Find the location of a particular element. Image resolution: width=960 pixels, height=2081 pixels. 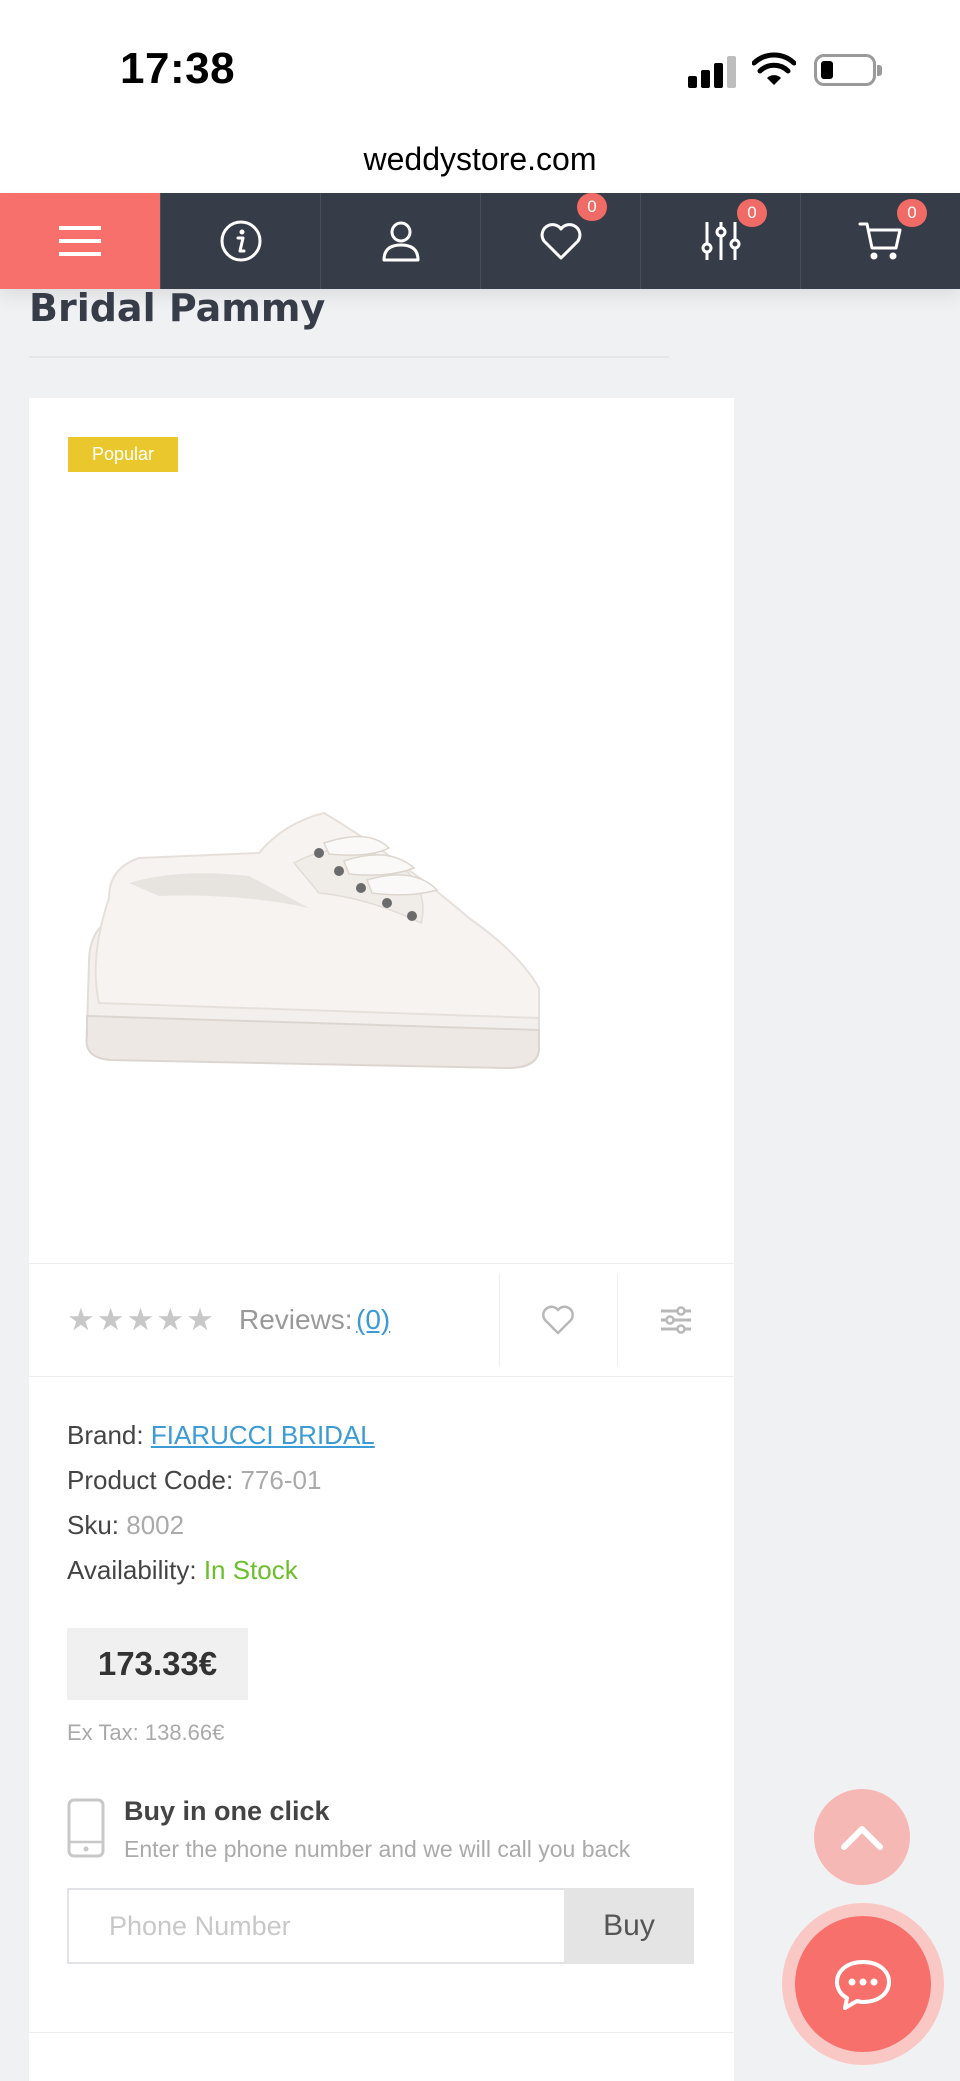

info-button is located at coordinates (240, 241).